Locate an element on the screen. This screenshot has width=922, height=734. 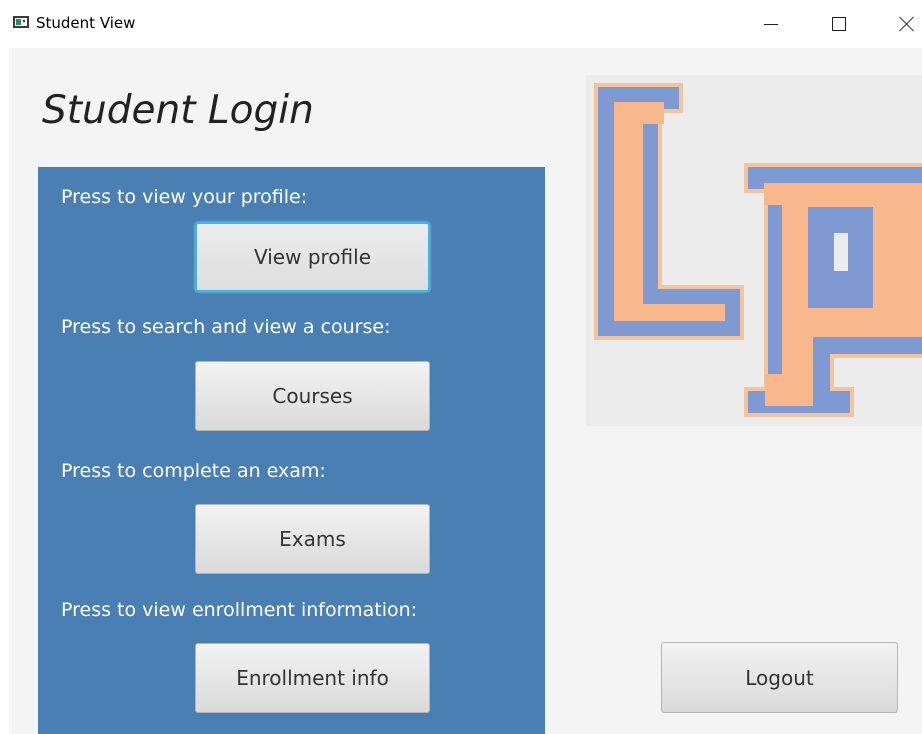
maximize-button is located at coordinates (839, 24).